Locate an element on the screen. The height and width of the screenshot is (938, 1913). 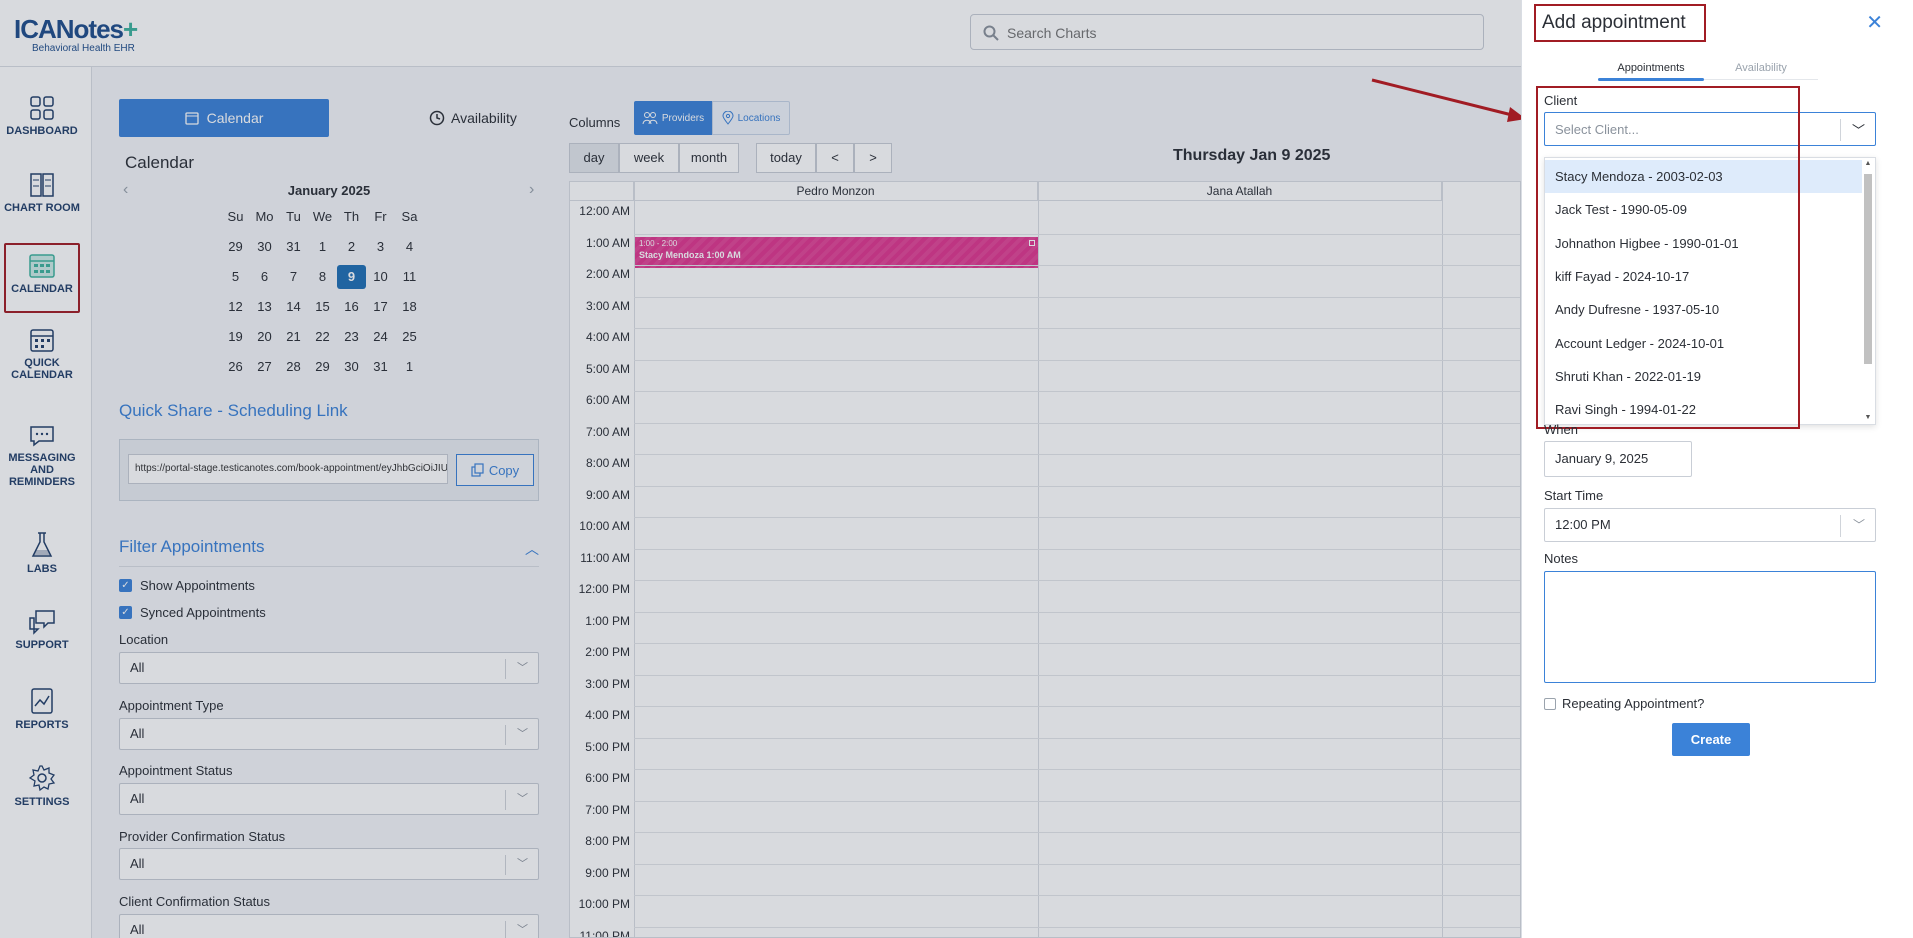
annotation-arrow is located at coordinates (1448, 100).